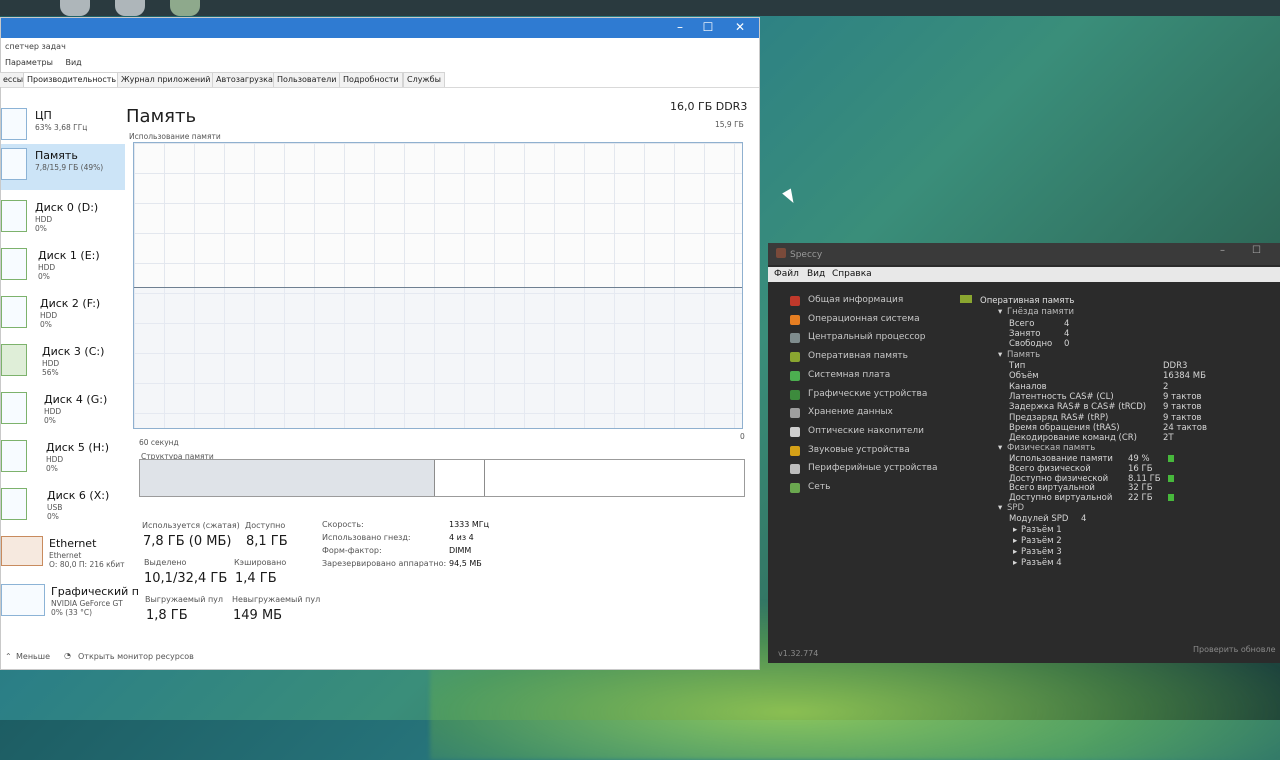 The height and width of the screenshot is (760, 1280). Describe the element at coordinates (461, 537) in the screenshot. I see `kv-slots-value: 4 из 4` at that location.